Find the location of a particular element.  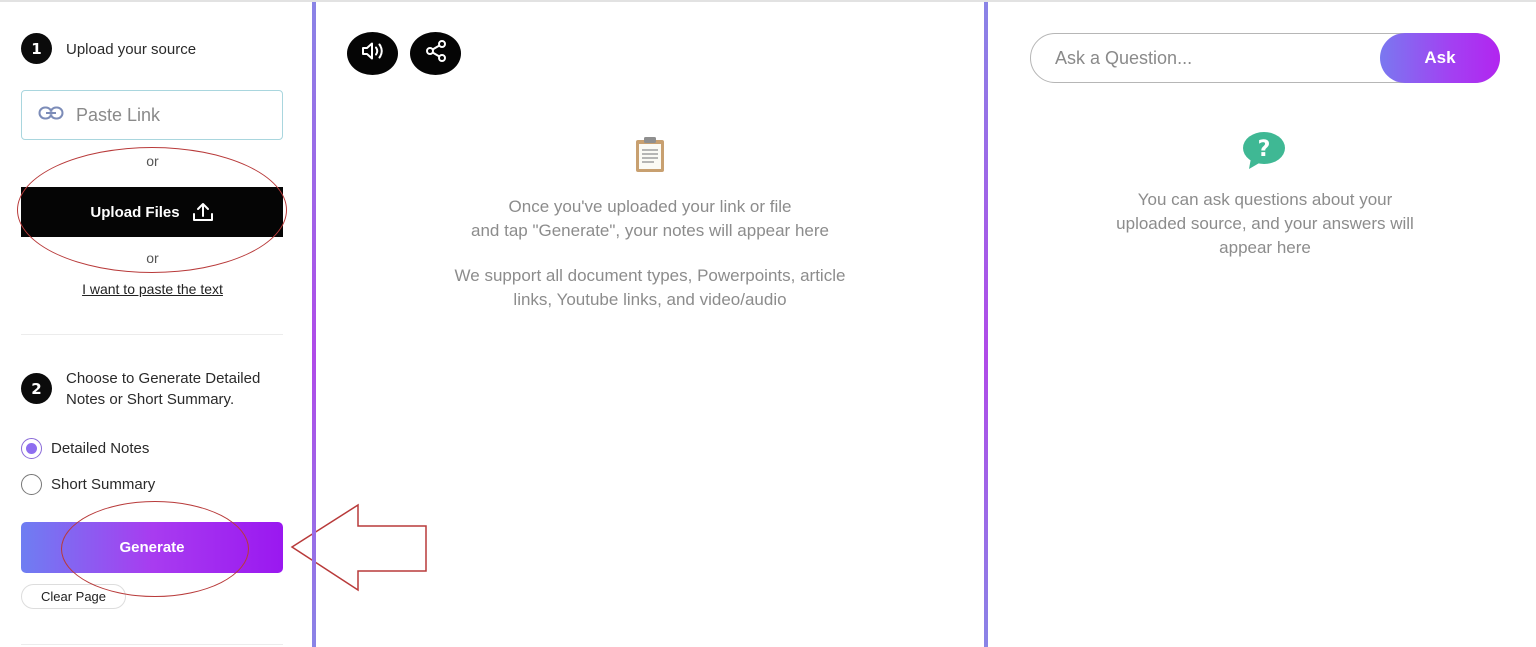

option-label: Short Summary is located at coordinates (103, 484).